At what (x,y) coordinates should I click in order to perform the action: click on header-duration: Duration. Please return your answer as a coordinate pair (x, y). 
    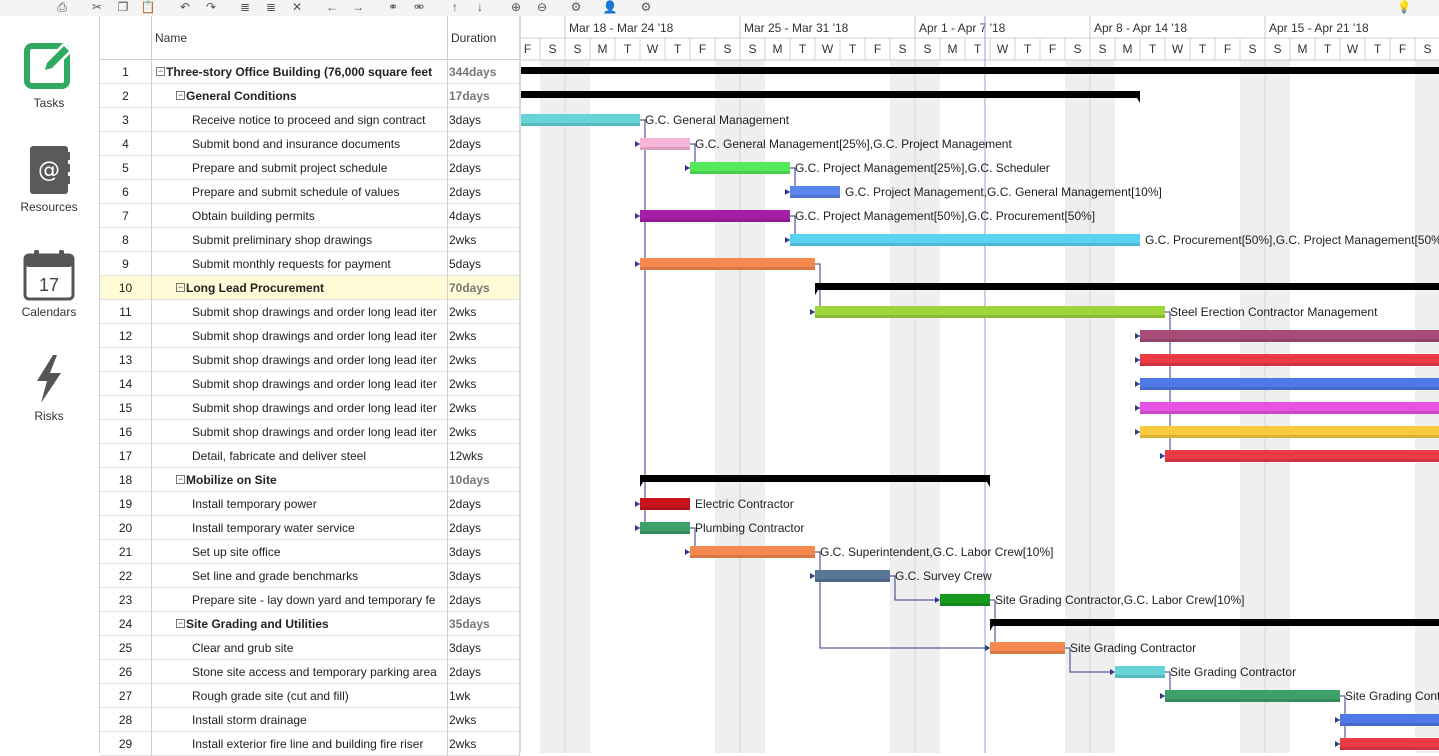
    Looking at the image, I should click on (484, 38).